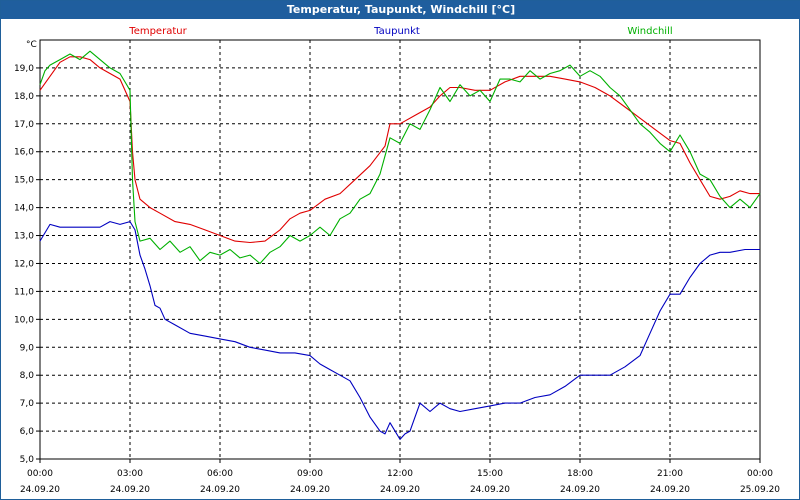 Image resolution: width=800 pixels, height=500 pixels. Describe the element at coordinates (27, 376) in the screenshot. I see `y-tick-label: 8,0` at that location.